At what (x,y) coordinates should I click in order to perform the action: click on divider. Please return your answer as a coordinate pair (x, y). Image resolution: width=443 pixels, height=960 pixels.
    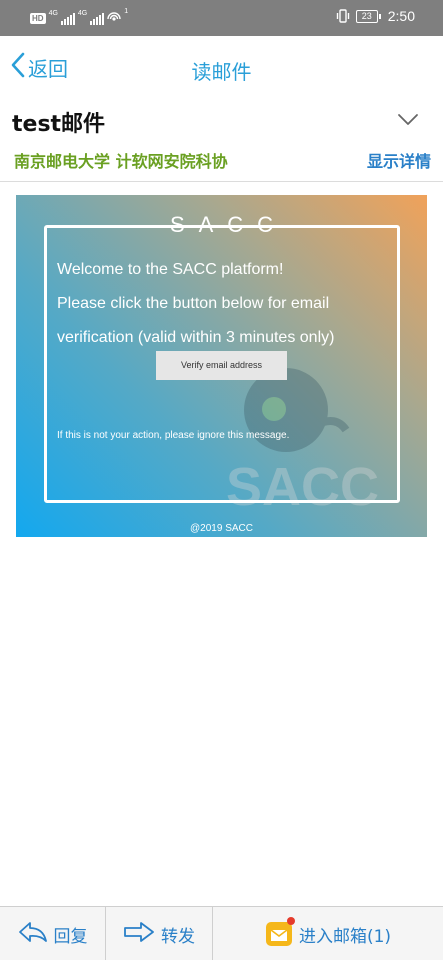
    Looking at the image, I should click on (221, 181).